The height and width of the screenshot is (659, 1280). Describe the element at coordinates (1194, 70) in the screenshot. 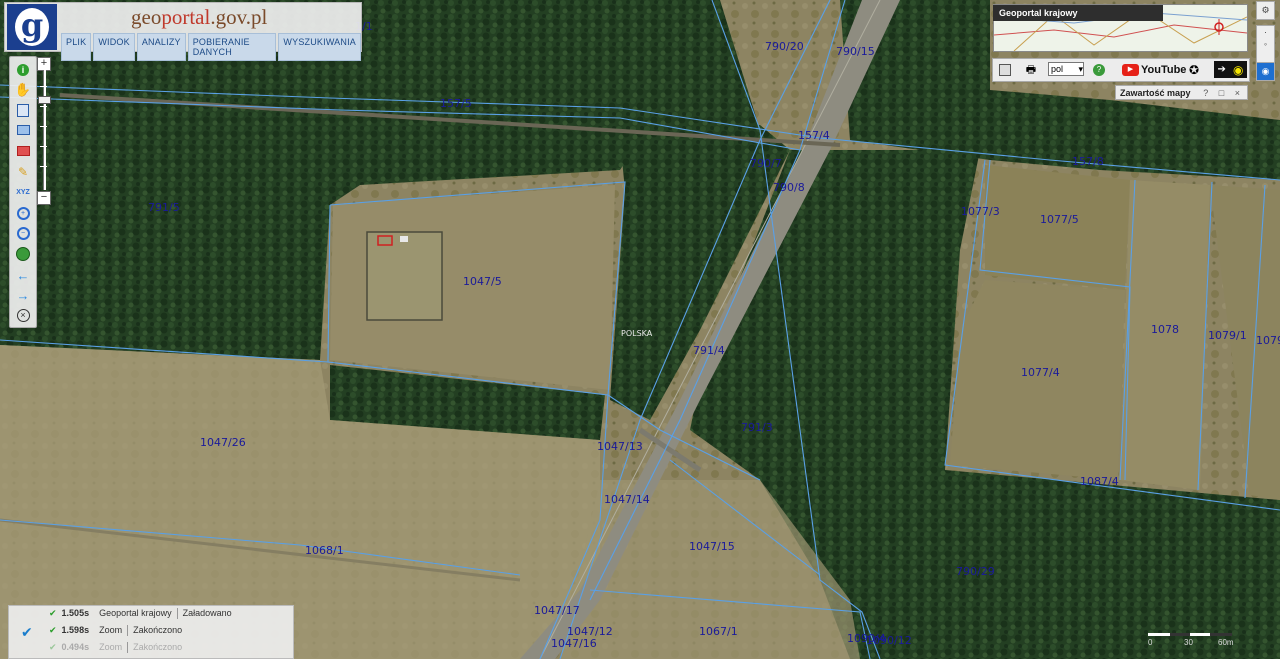

I see `accessibility-icon: ✪` at that location.